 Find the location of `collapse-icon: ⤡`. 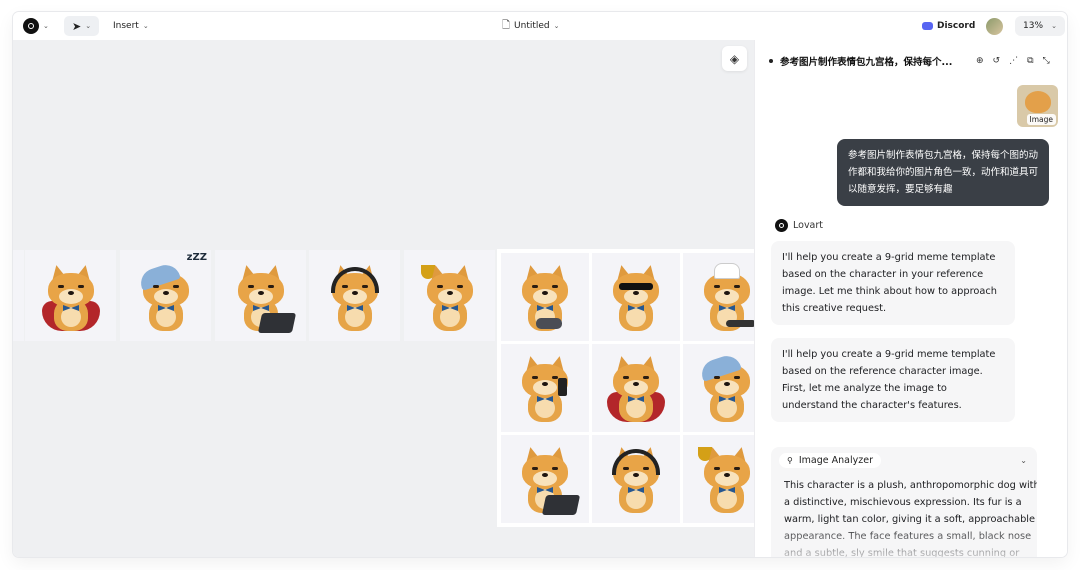

collapse-icon: ⤡ is located at coordinates (1046, 61).